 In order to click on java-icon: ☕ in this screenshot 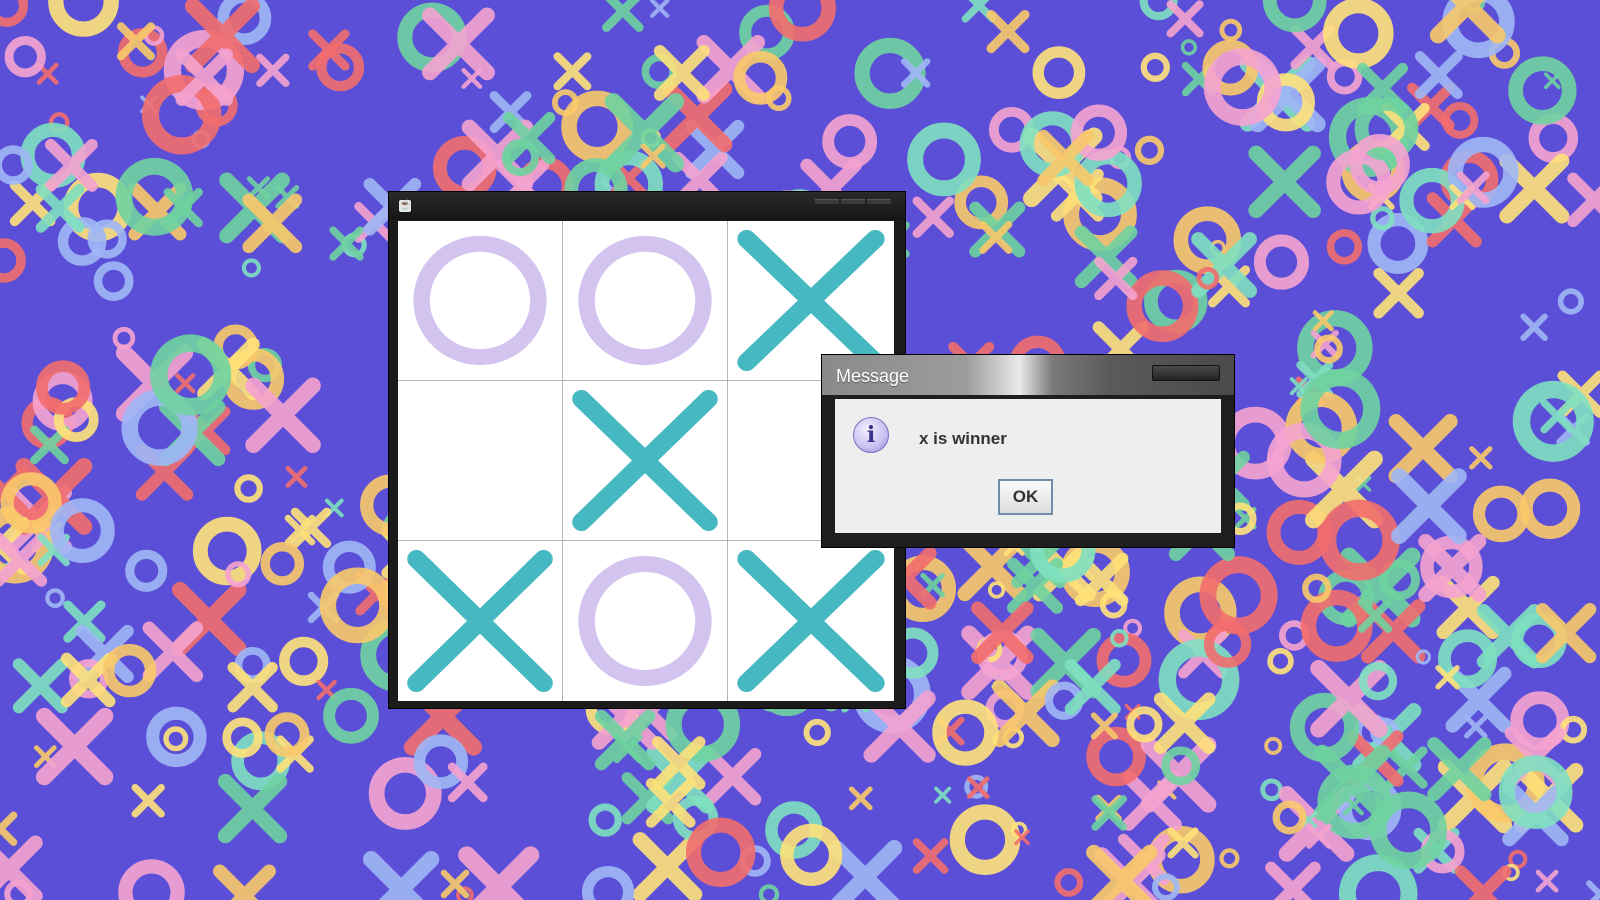, I will do `click(405, 206)`.